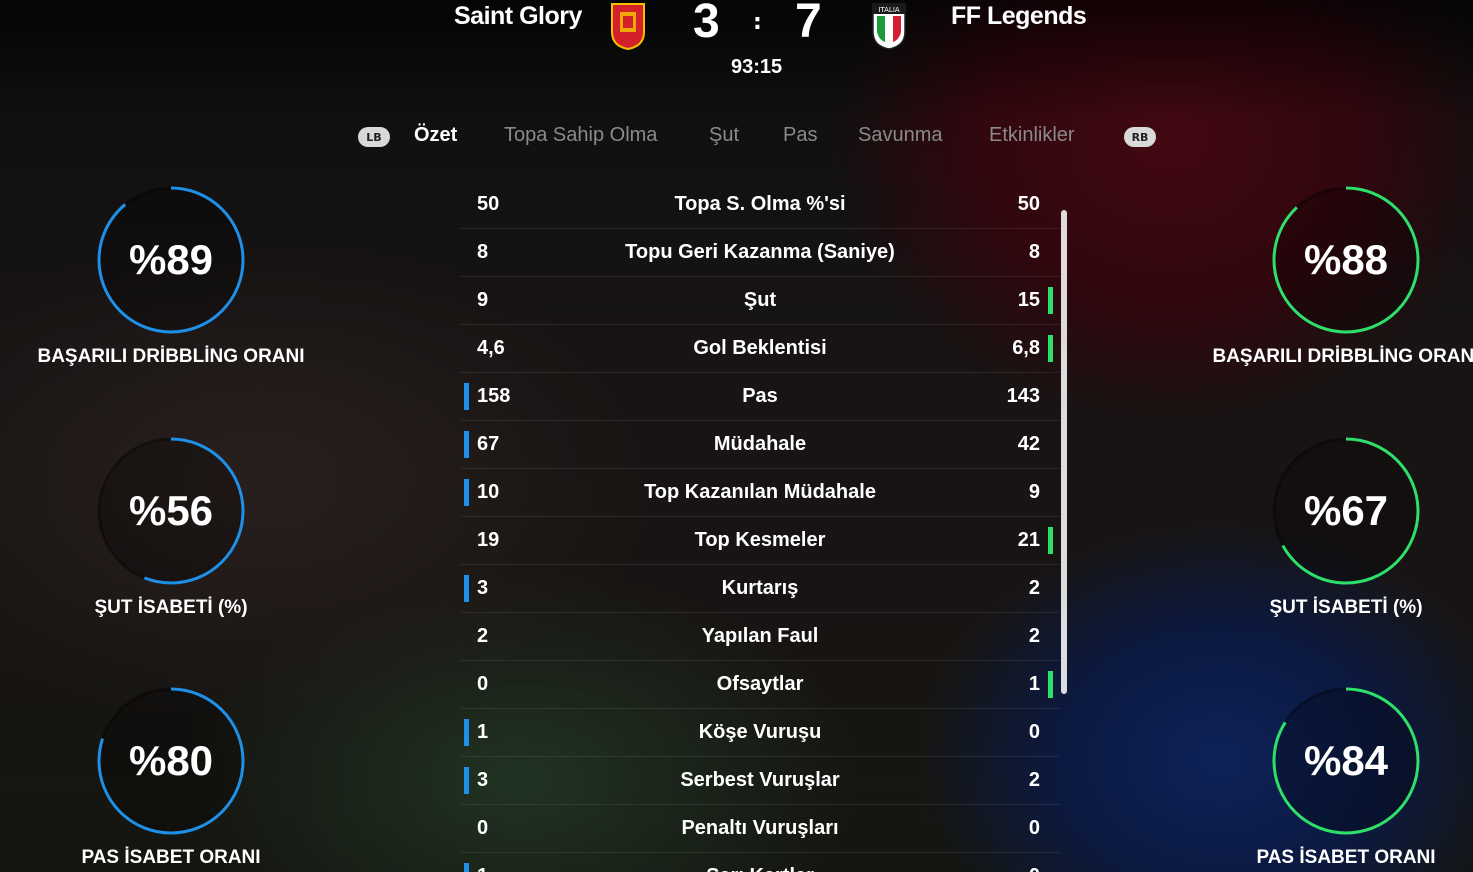 The image size is (1473, 872). I want to click on away-gauge-3: %84, so click(1346, 761).